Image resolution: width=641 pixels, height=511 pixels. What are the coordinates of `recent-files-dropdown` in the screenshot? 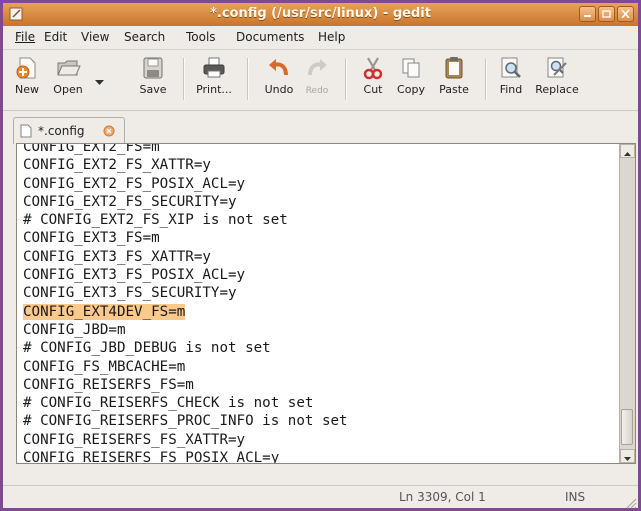 It's located at (99, 83).